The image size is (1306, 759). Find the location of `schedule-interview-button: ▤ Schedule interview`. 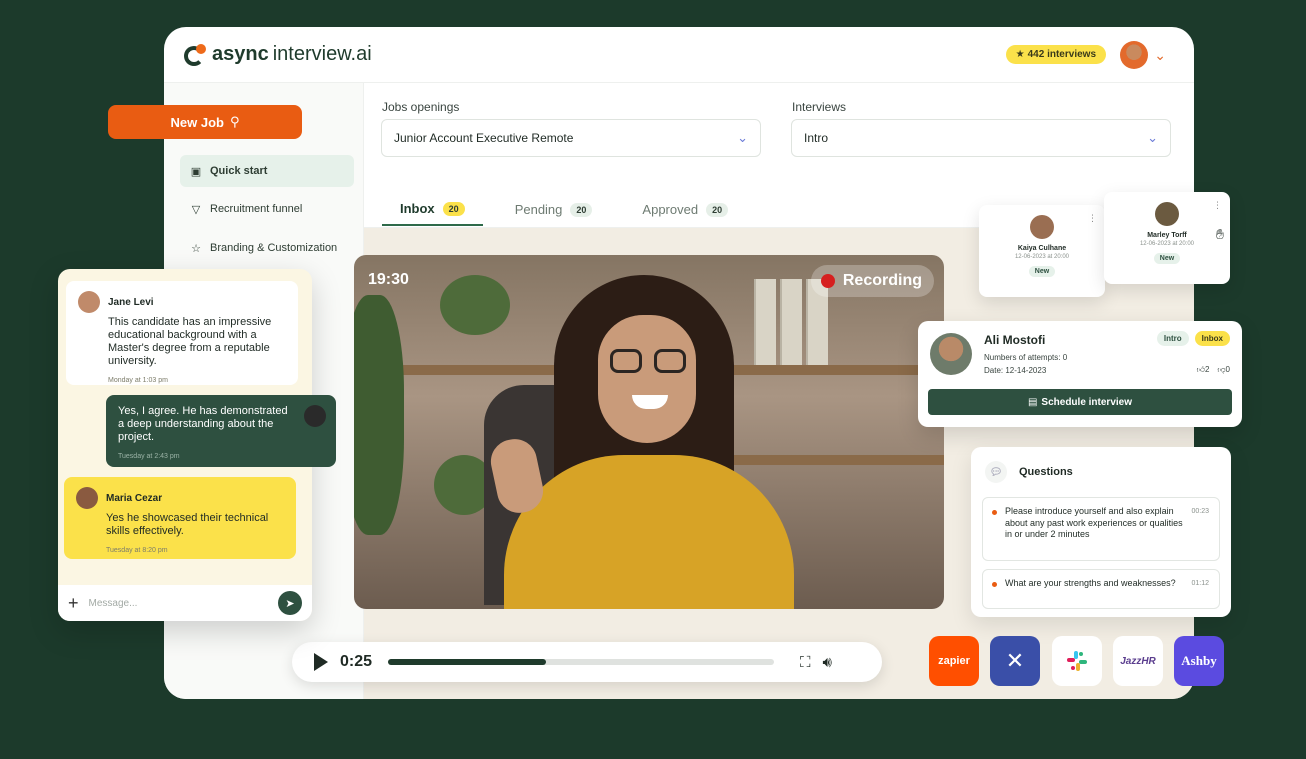

schedule-interview-button: ▤ Schedule interview is located at coordinates (1080, 402).